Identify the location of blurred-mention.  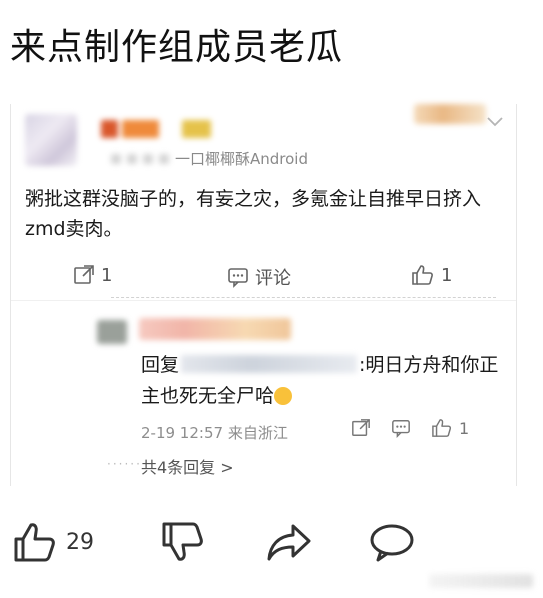
(269, 364).